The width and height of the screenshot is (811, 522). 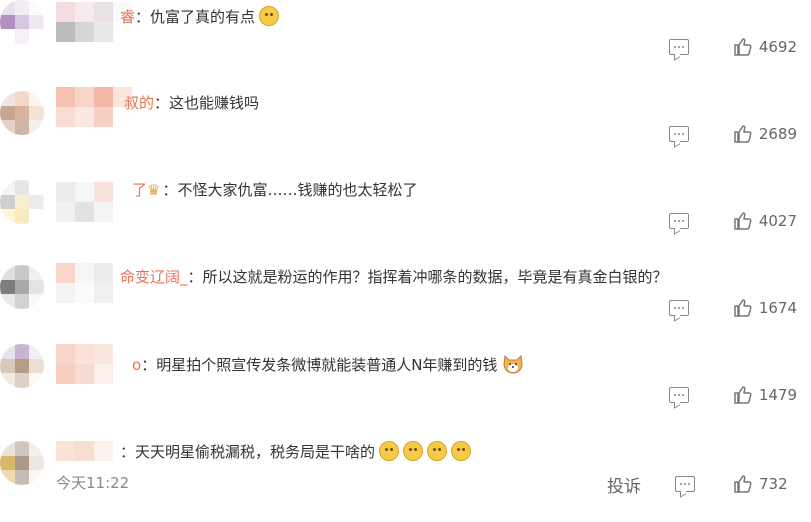 I want to click on comment-text: 明星拍个照宣传发条微博就能装普通人N年赚到的钱, so click(x=327, y=365).